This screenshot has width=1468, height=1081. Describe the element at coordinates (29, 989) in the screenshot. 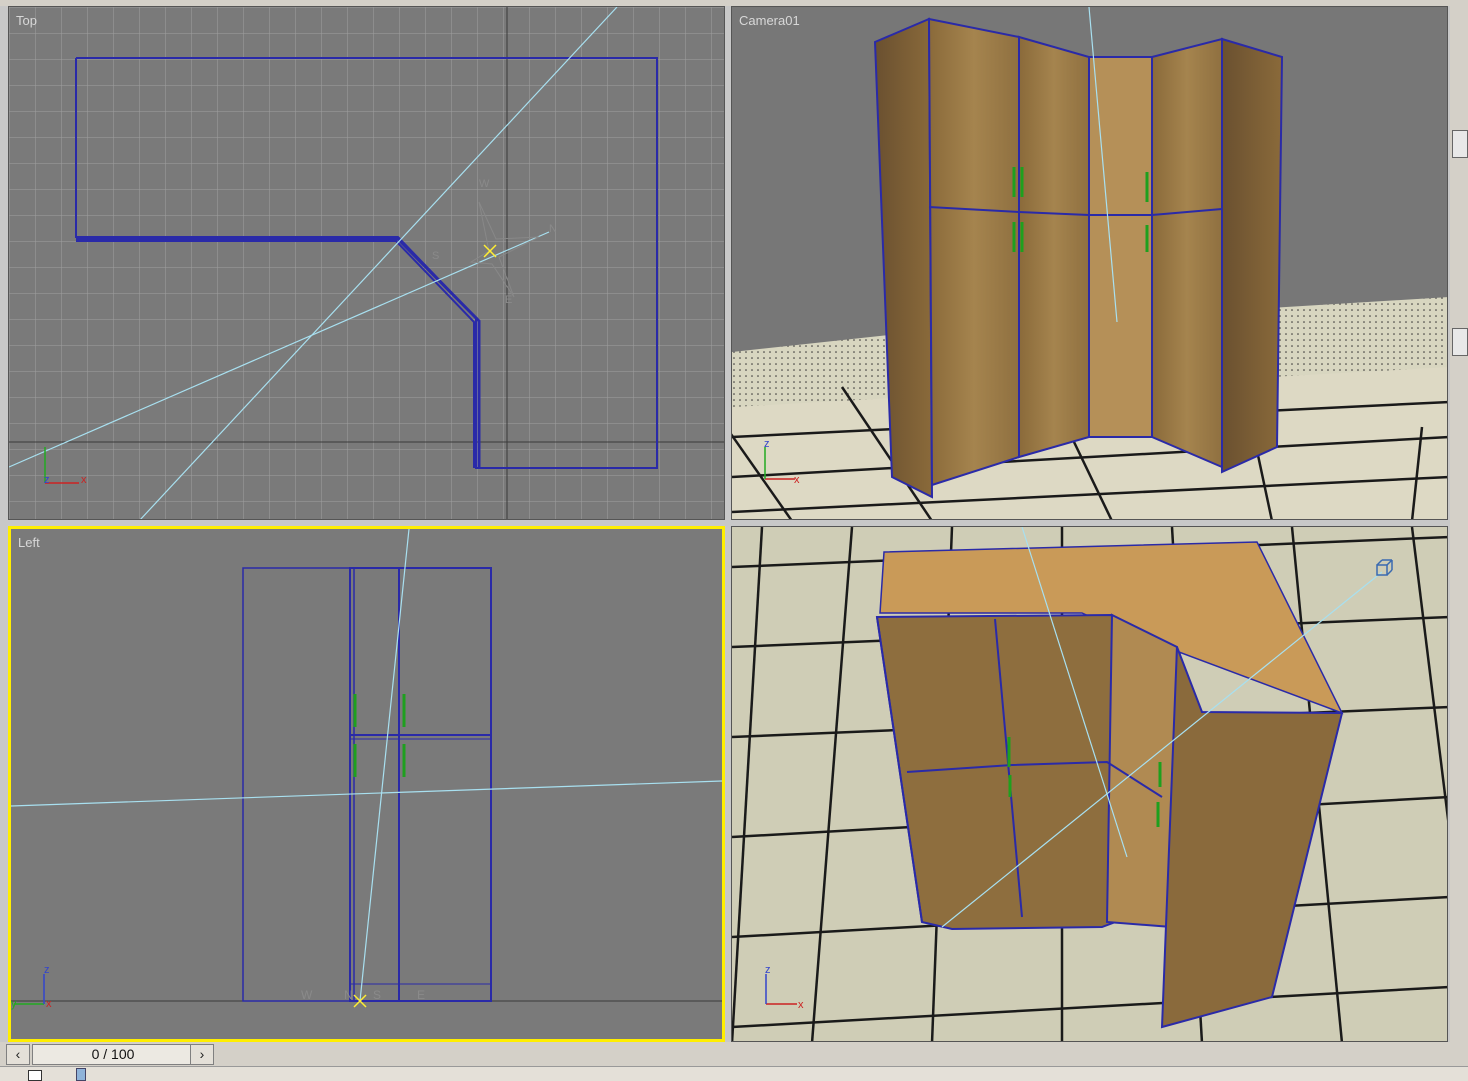

I see `axis-tripod-icon` at that location.